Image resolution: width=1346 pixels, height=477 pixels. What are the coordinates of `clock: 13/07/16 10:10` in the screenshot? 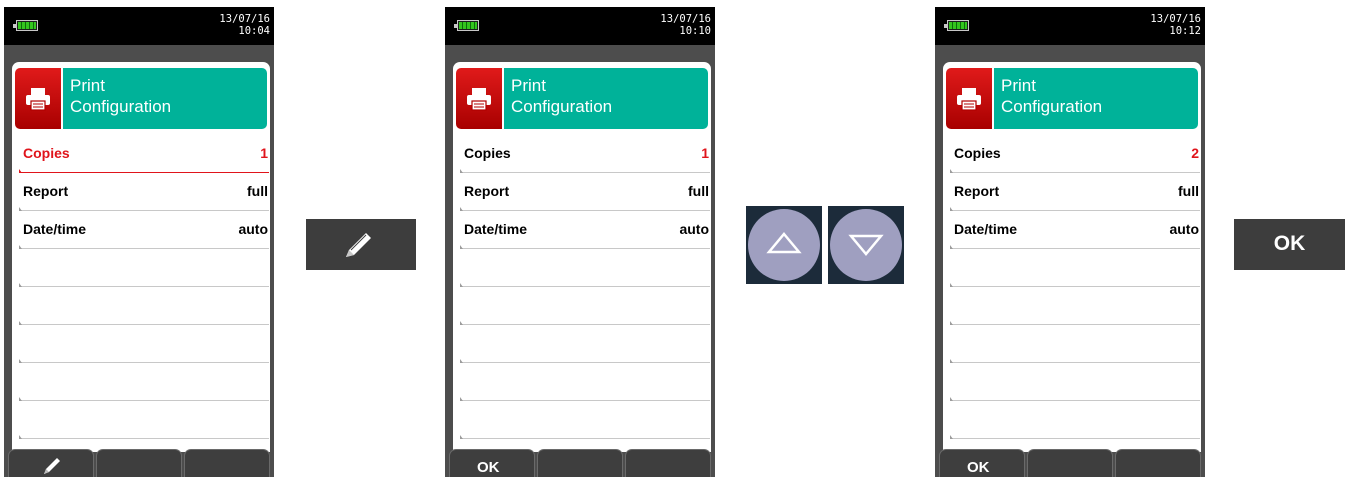 It's located at (685, 25).